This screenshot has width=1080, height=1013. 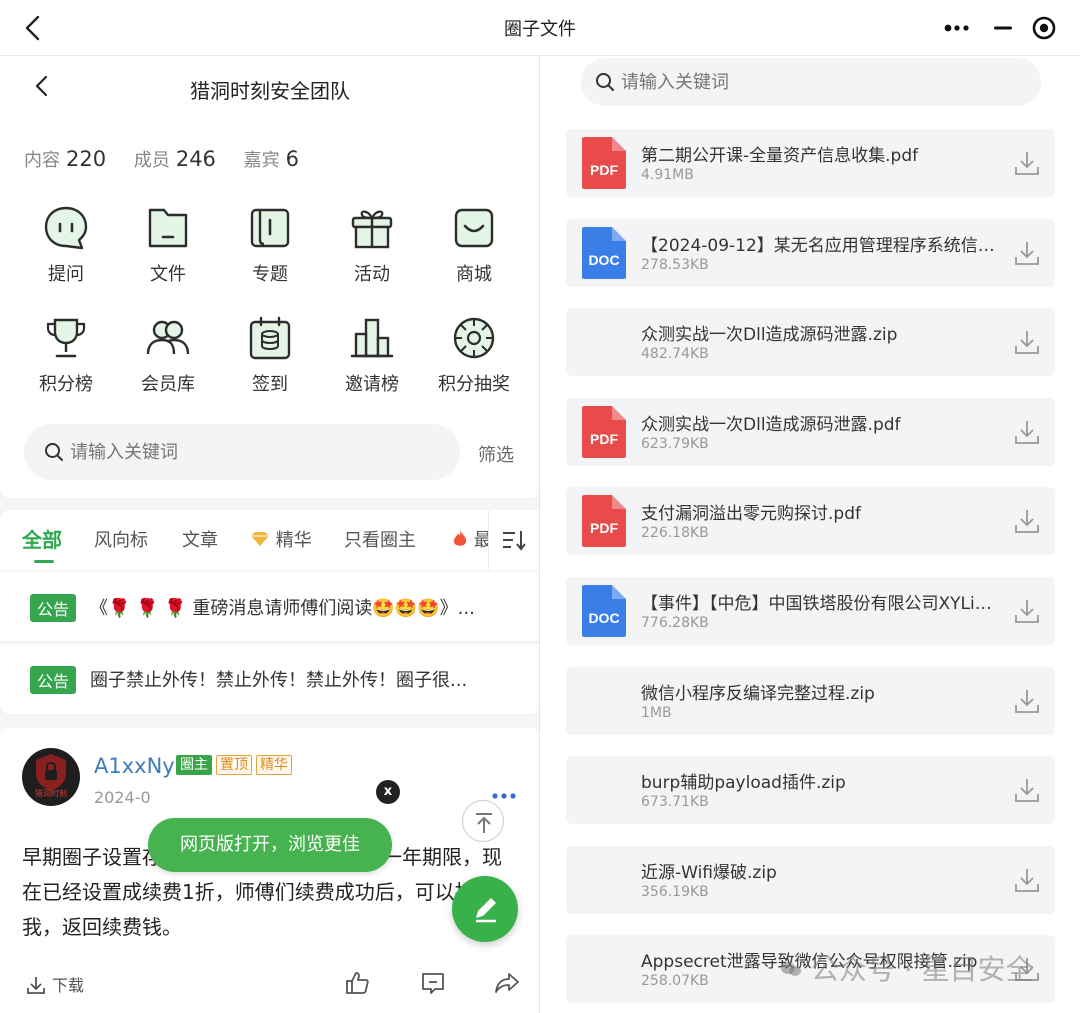 What do you see at coordinates (122, 797) in the screenshot?
I see `post-date: 2024-0` at bounding box center [122, 797].